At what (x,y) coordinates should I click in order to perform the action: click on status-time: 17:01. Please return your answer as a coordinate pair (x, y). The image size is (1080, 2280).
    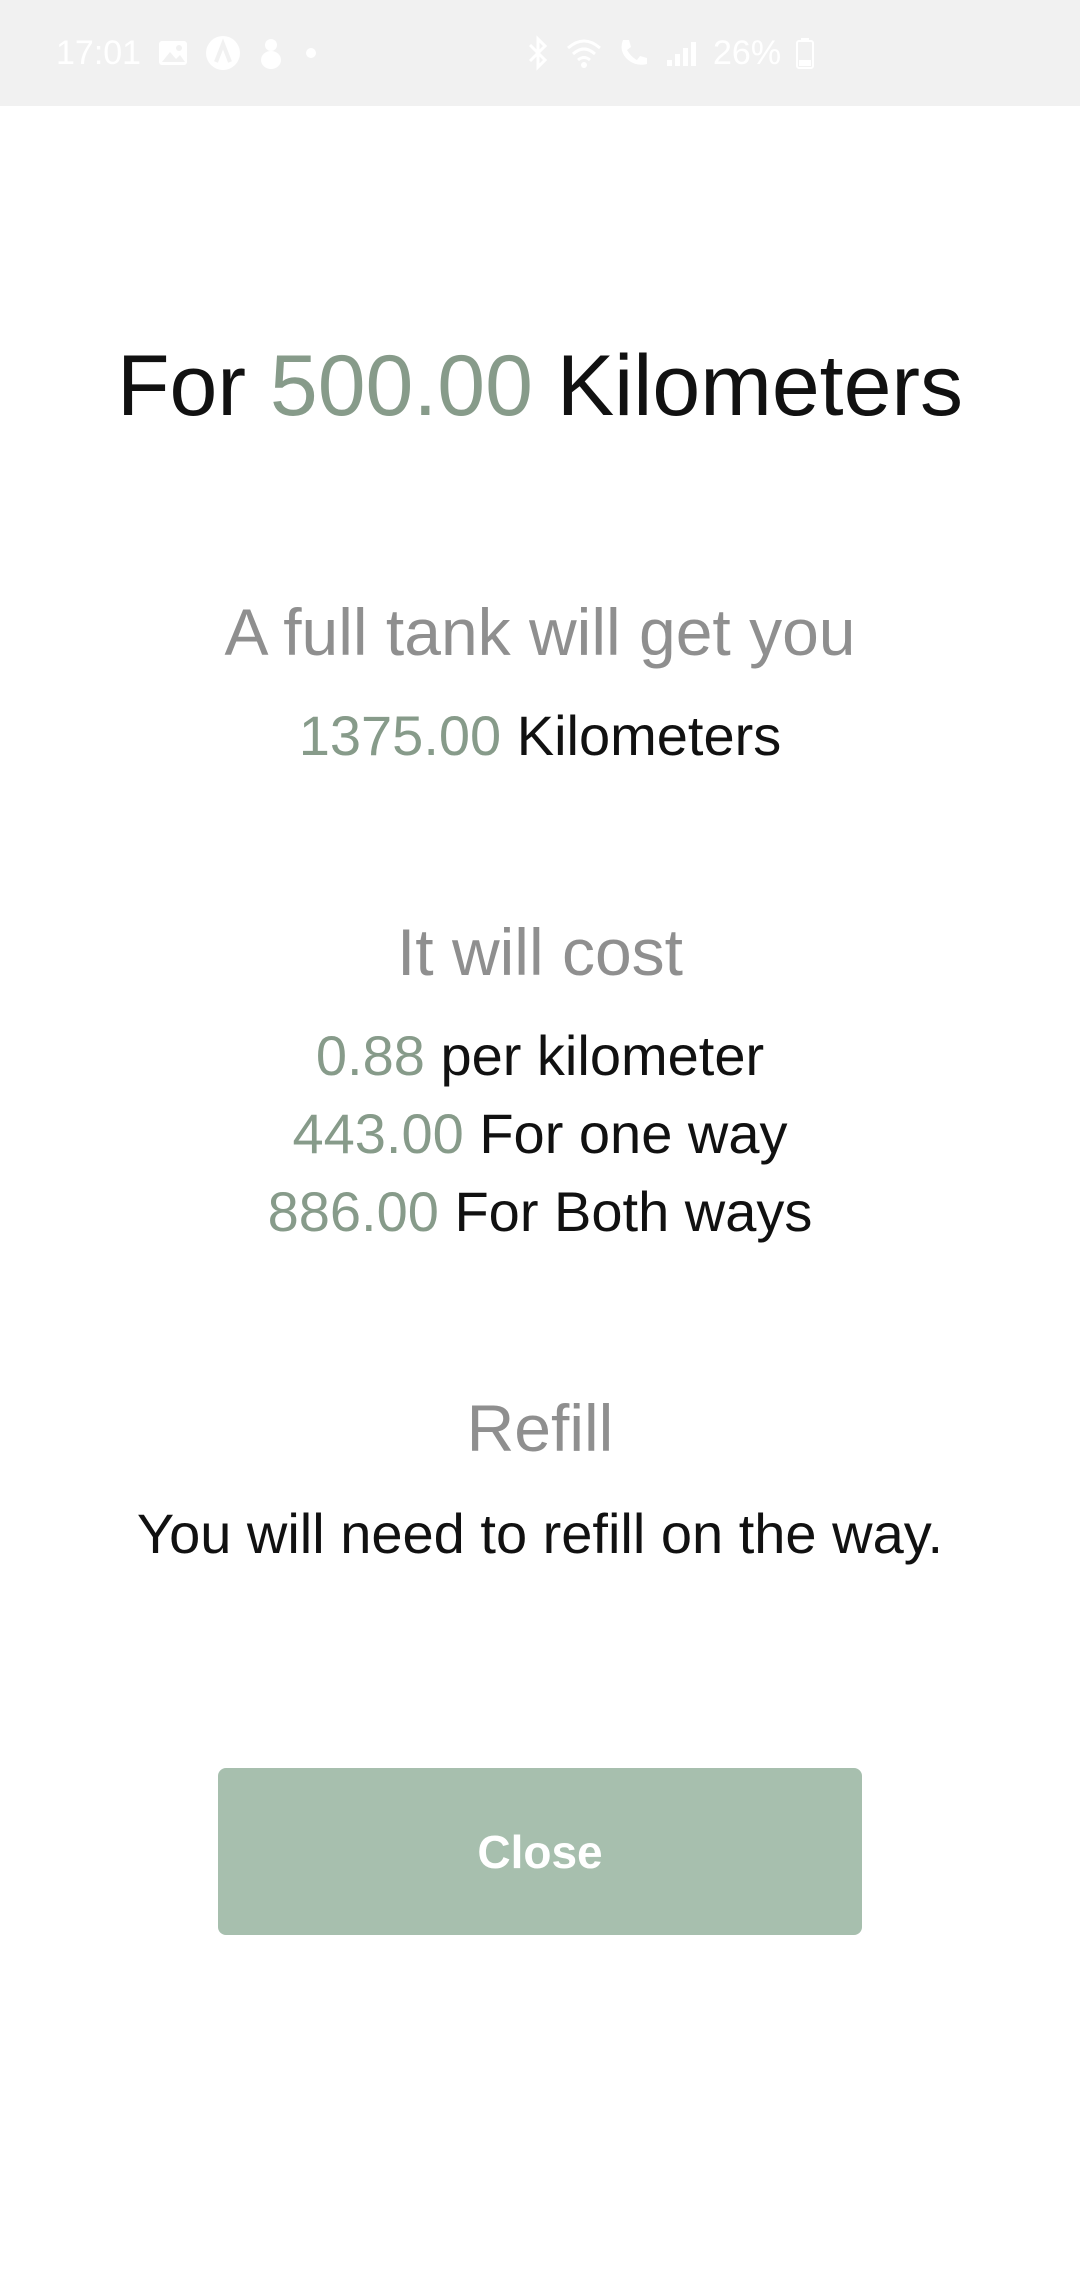
    Looking at the image, I should click on (99, 52).